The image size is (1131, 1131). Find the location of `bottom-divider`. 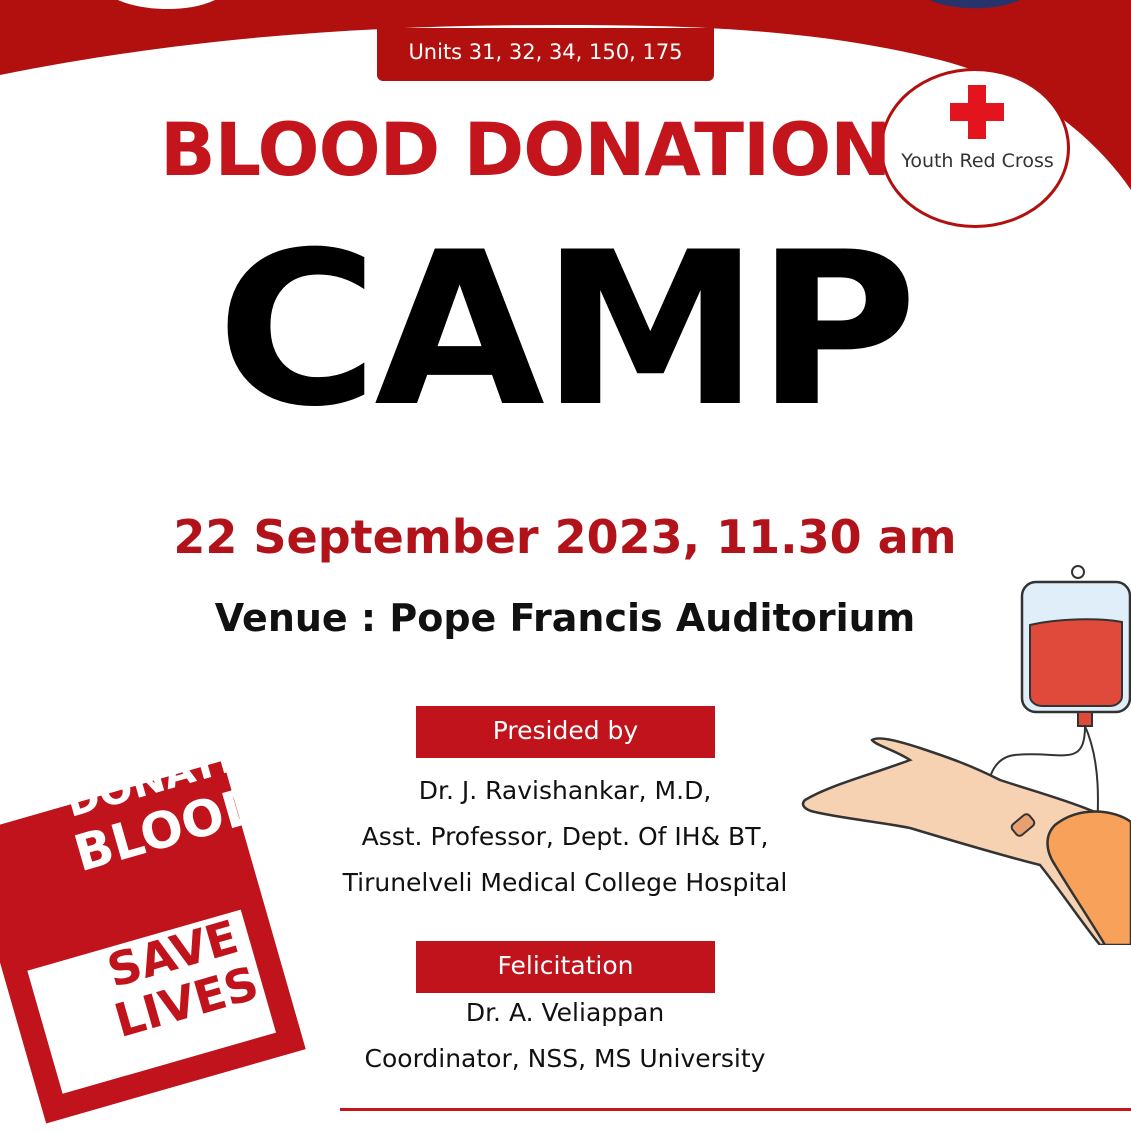

bottom-divider is located at coordinates (735, 1109).